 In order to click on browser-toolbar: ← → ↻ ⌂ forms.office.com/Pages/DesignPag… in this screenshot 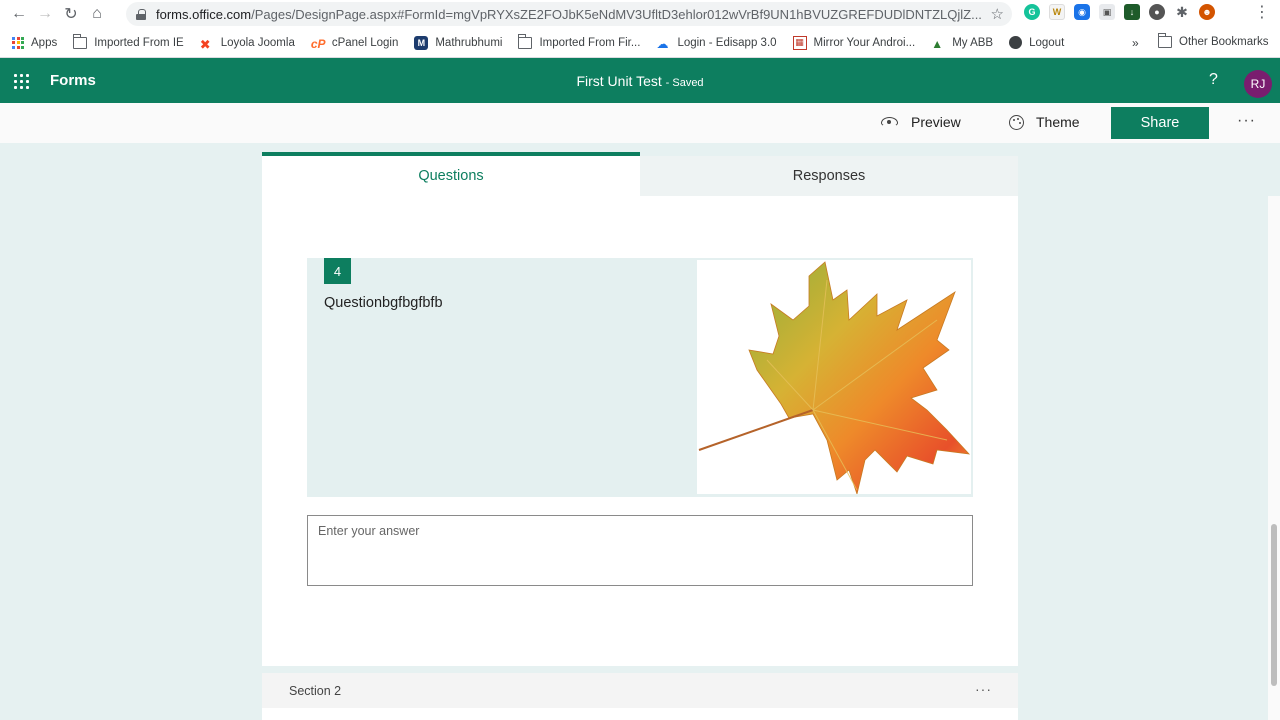, I will do `click(640, 14)`.